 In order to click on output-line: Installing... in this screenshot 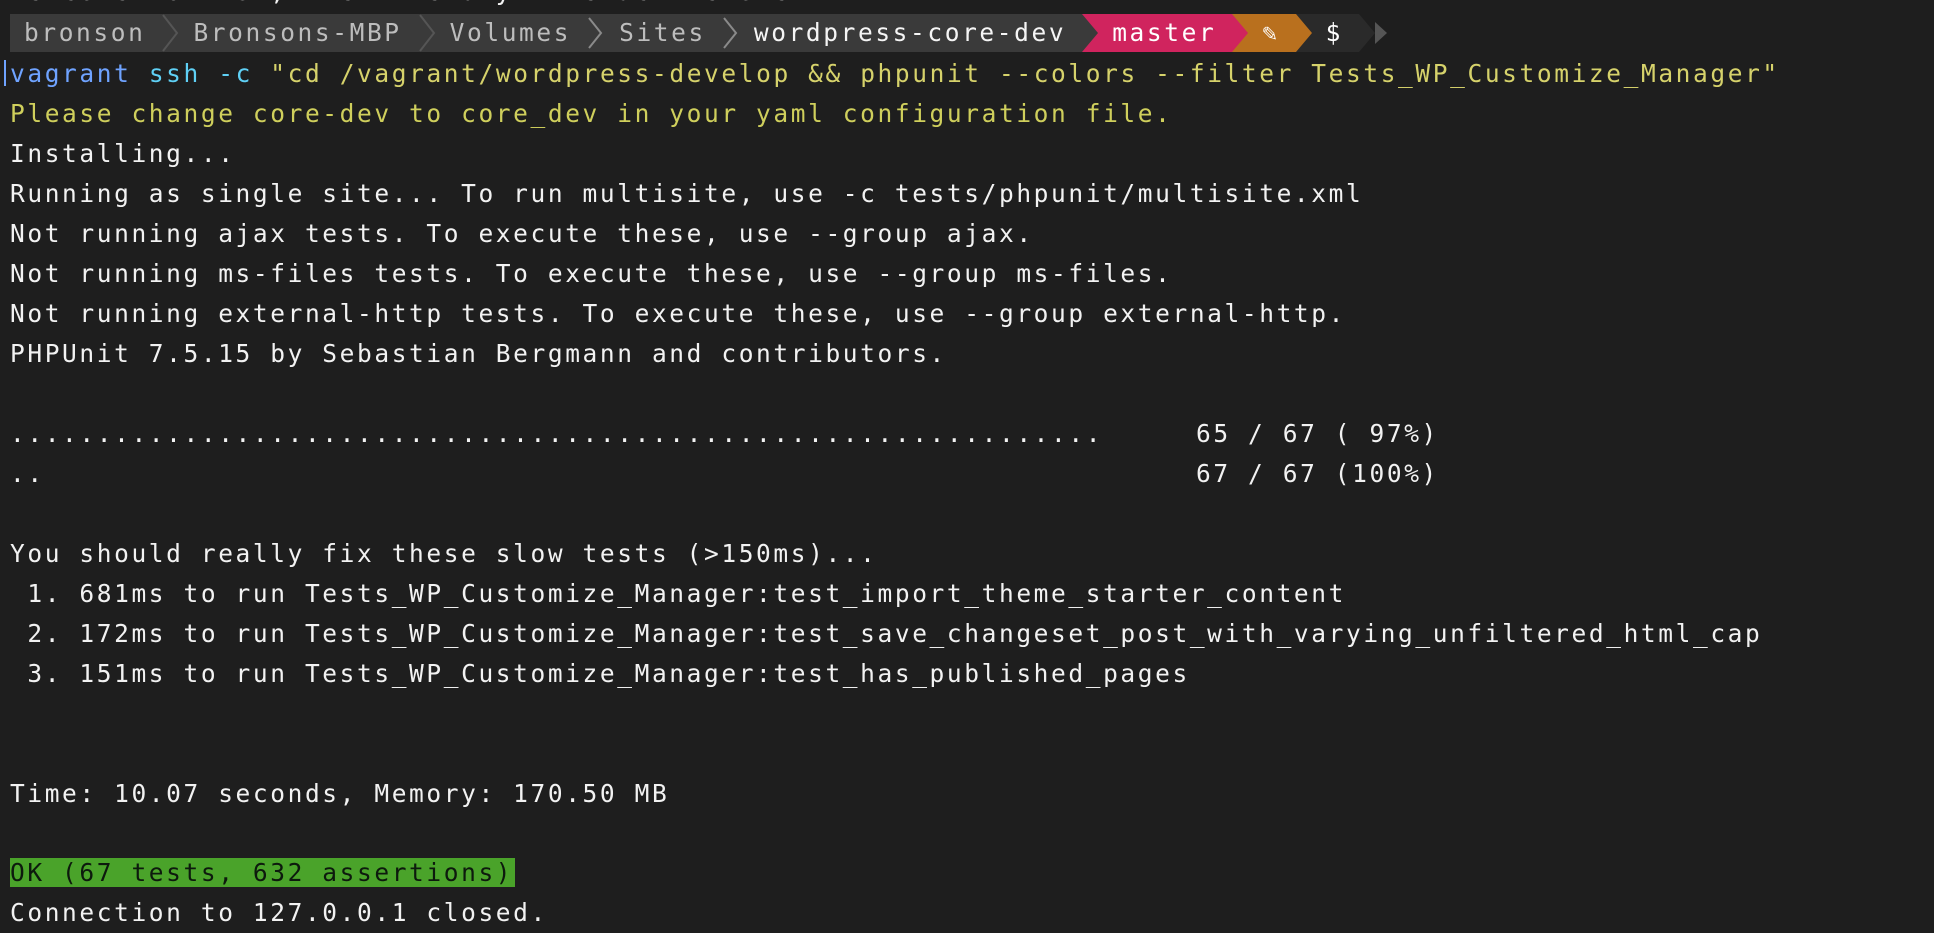, I will do `click(123, 153)`.